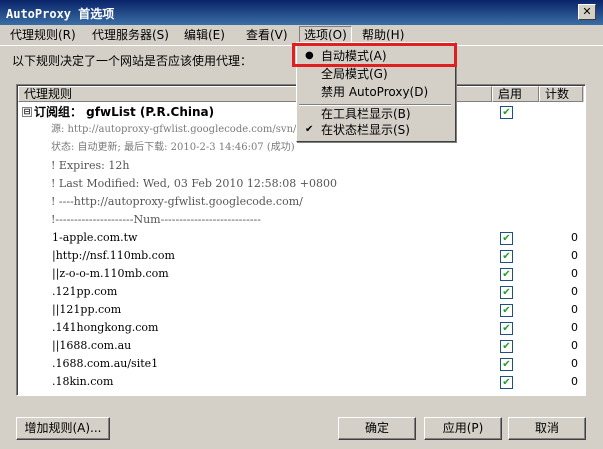 Image resolution: width=603 pixels, height=449 pixels. What do you see at coordinates (87, 309) in the screenshot?
I see `rule-text: ||121pp.com` at bounding box center [87, 309].